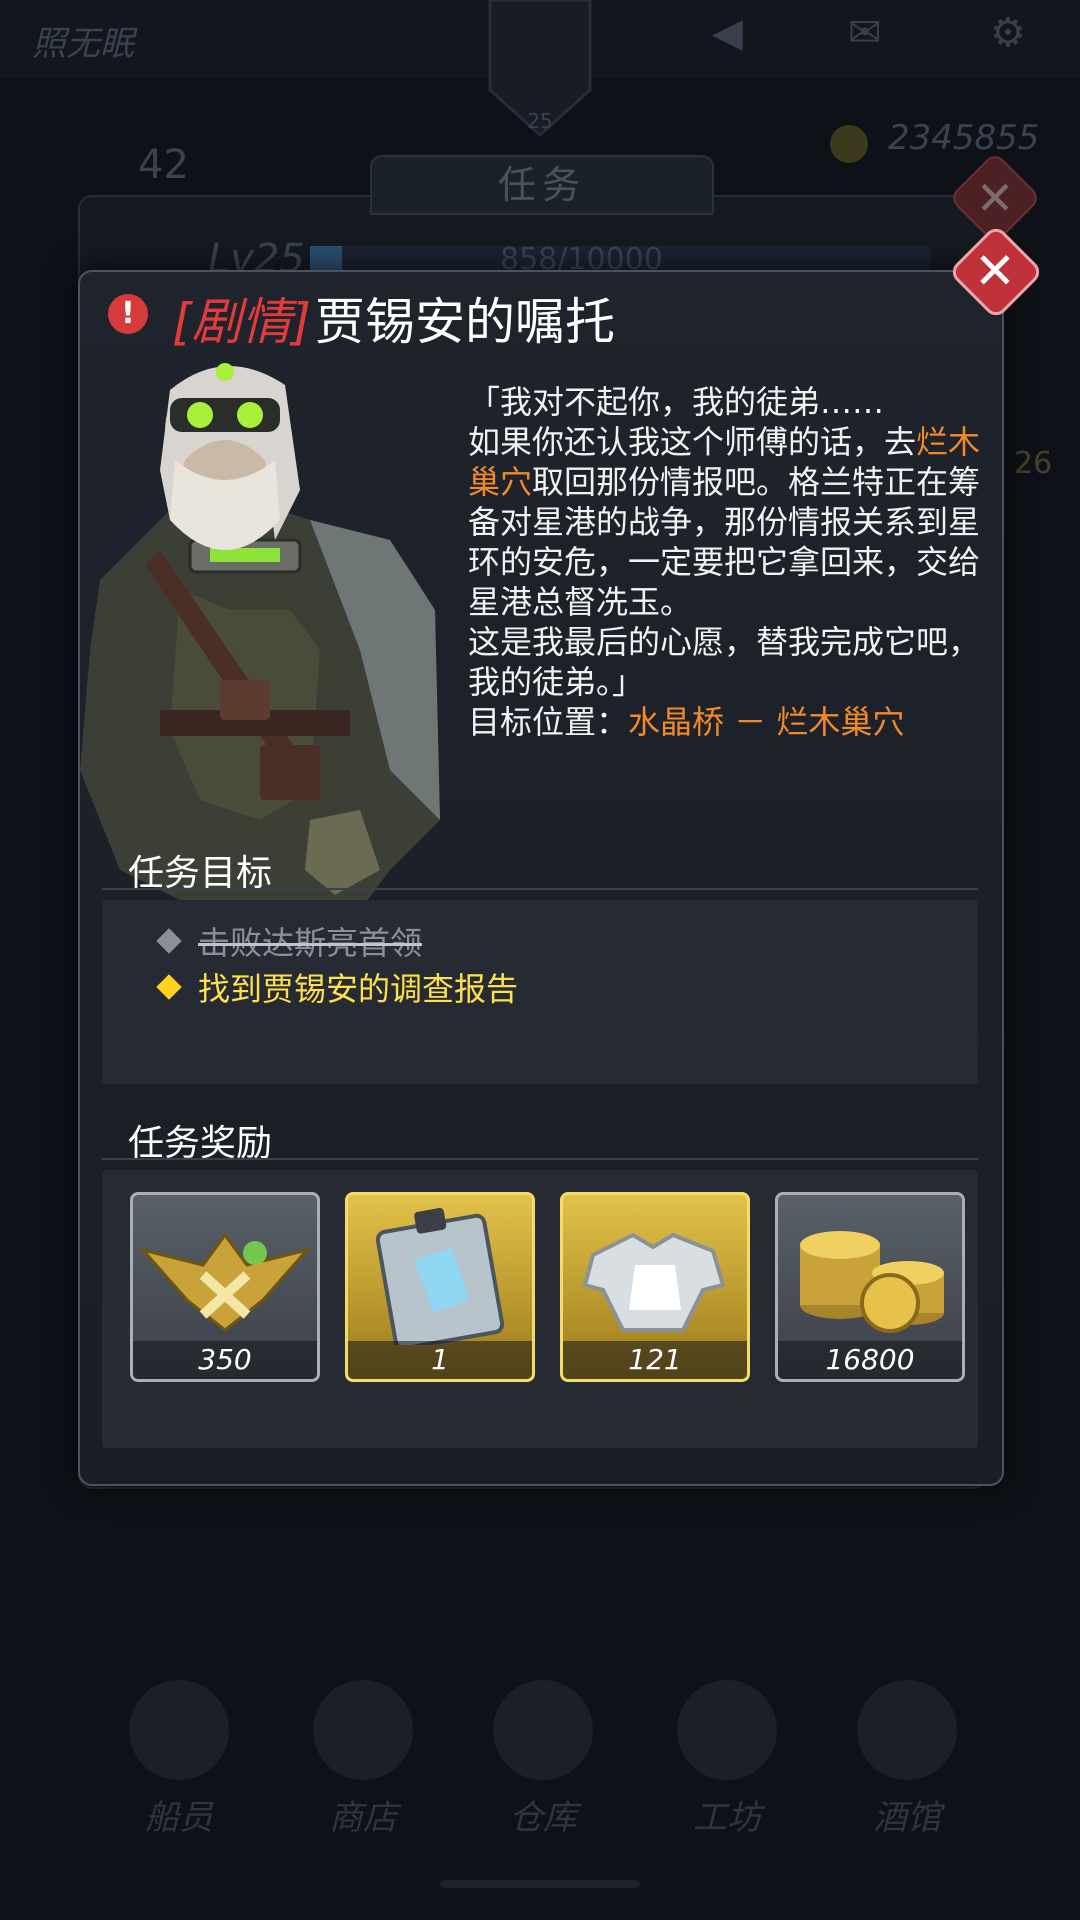  I want to click on npc-portrait, so click(260, 636).